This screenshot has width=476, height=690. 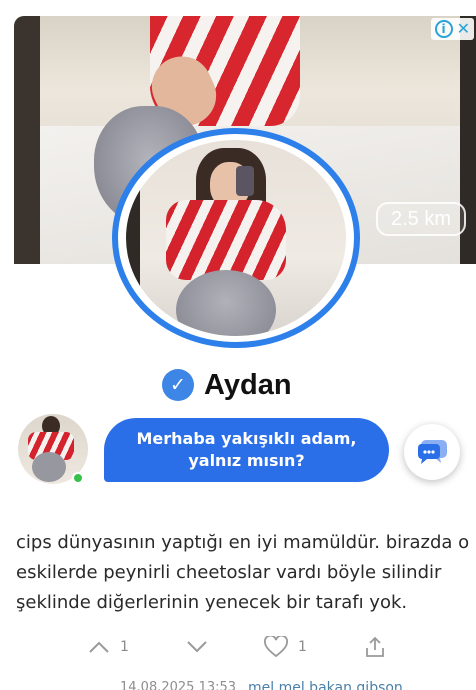 What do you see at coordinates (99, 647) in the screenshot?
I see `chevron-up-icon` at bounding box center [99, 647].